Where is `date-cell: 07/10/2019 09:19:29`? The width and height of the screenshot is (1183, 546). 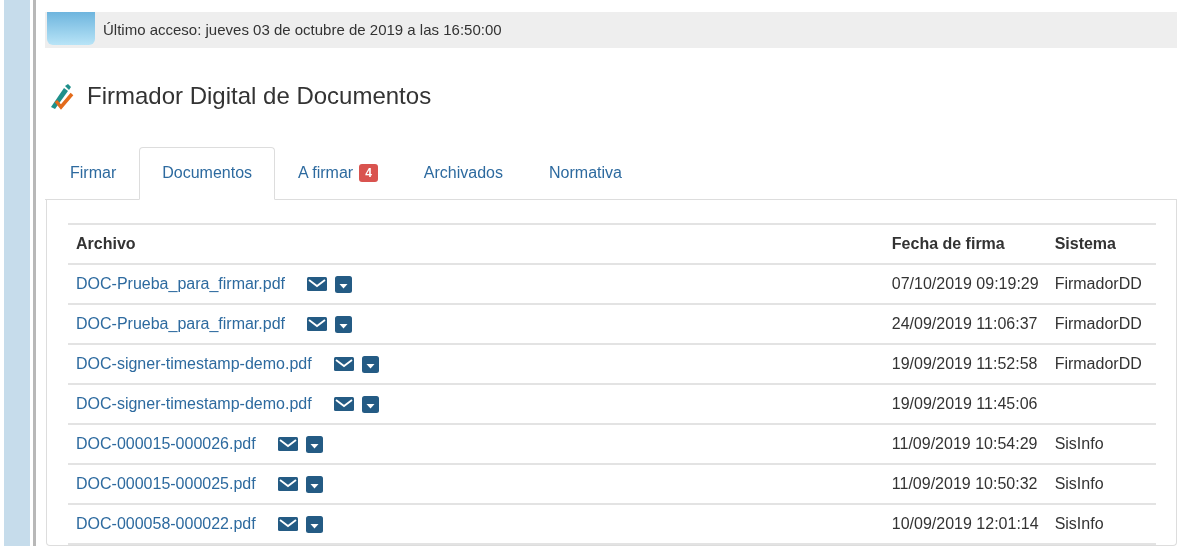 date-cell: 07/10/2019 09:19:29 is located at coordinates (965, 284).